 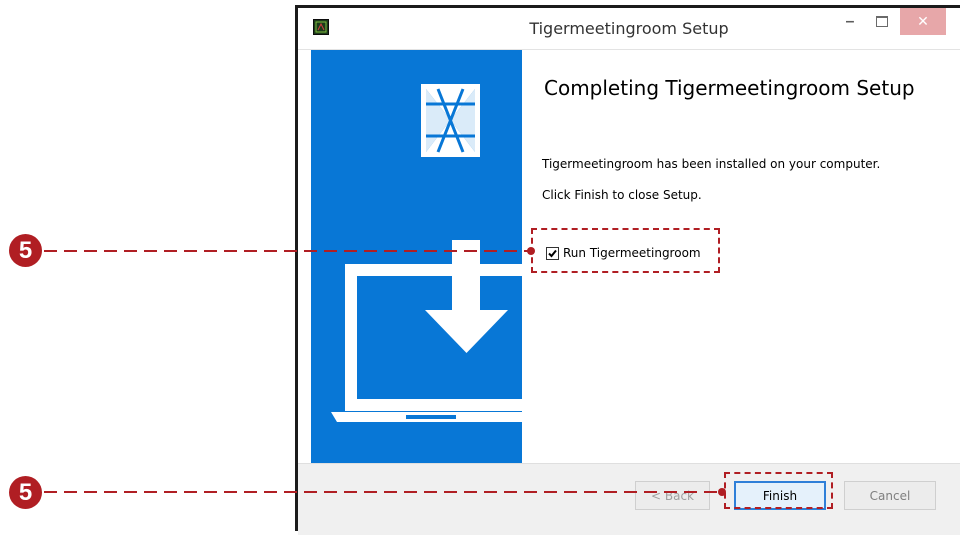 I want to click on step-badge-checkbox: 5, so click(x=25, y=250).